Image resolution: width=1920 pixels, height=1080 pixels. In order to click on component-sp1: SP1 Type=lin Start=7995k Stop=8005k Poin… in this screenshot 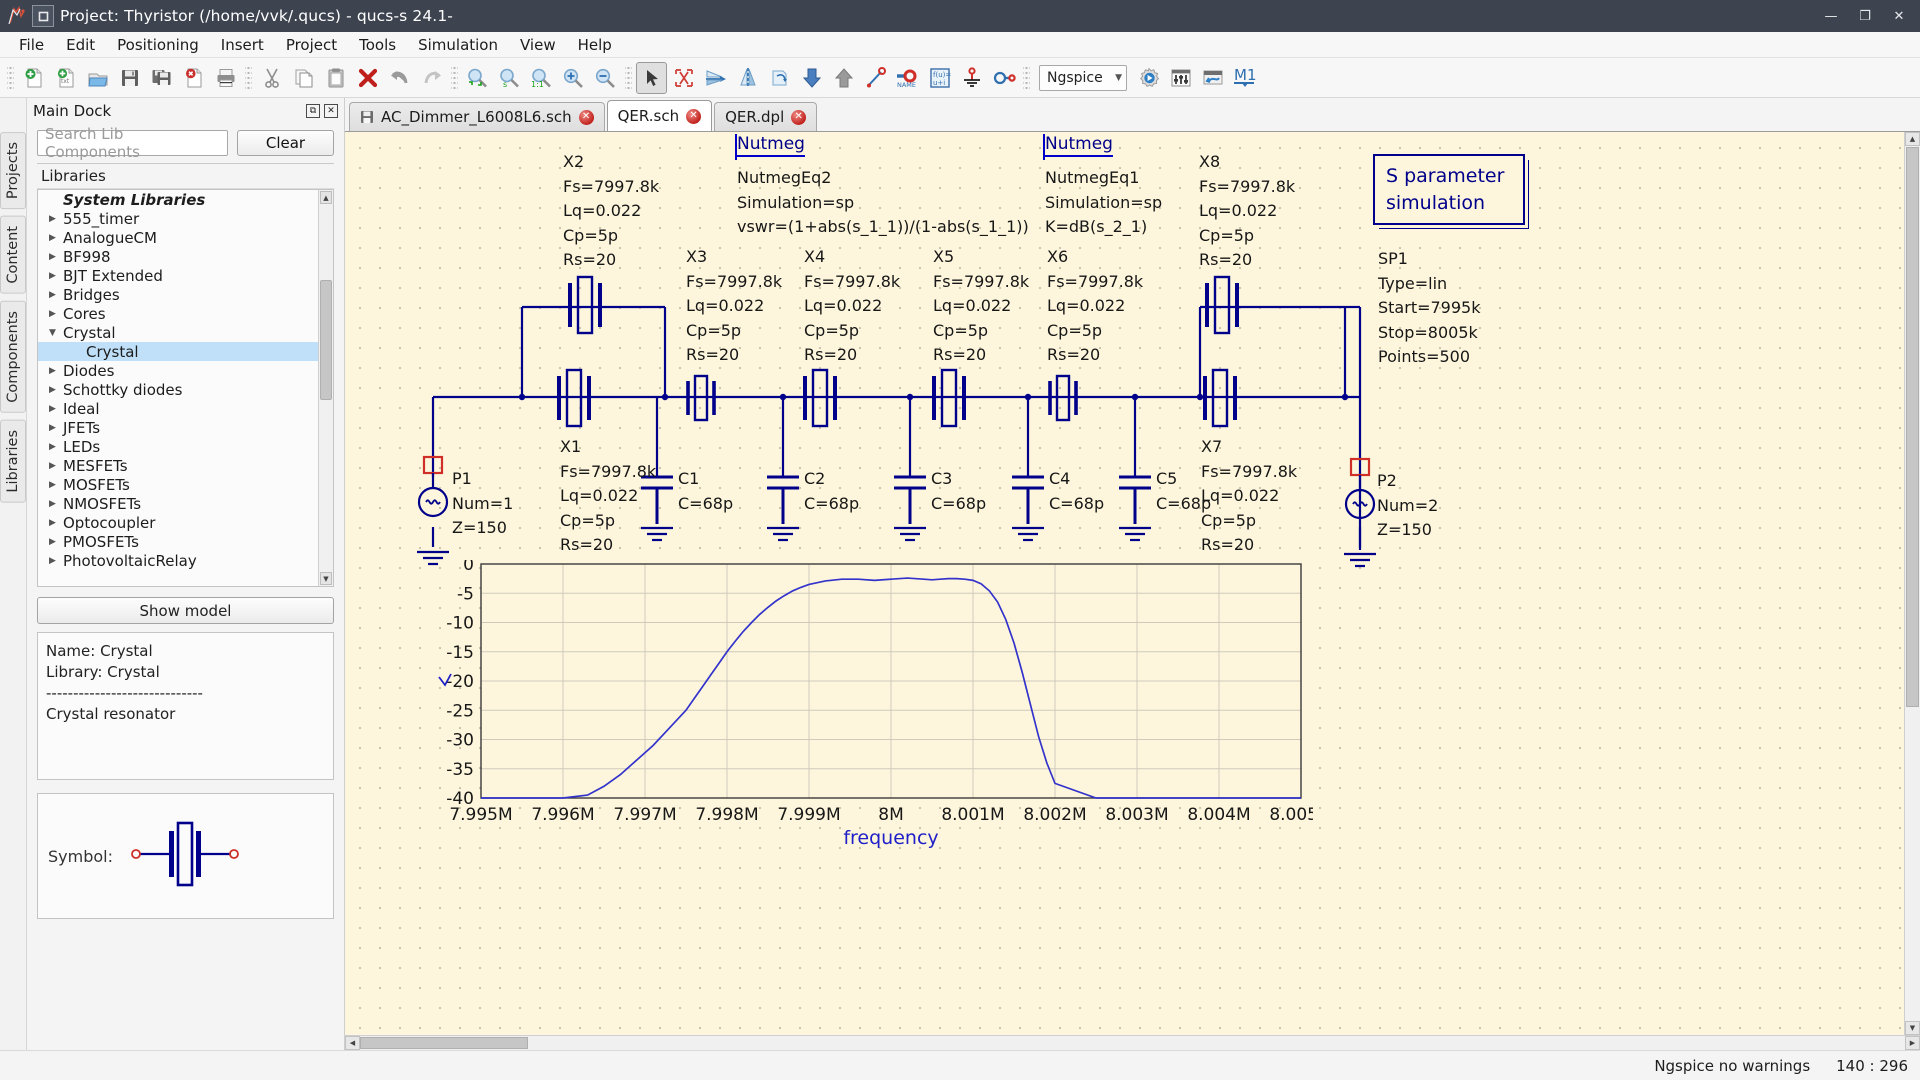, I will do `click(1429, 308)`.